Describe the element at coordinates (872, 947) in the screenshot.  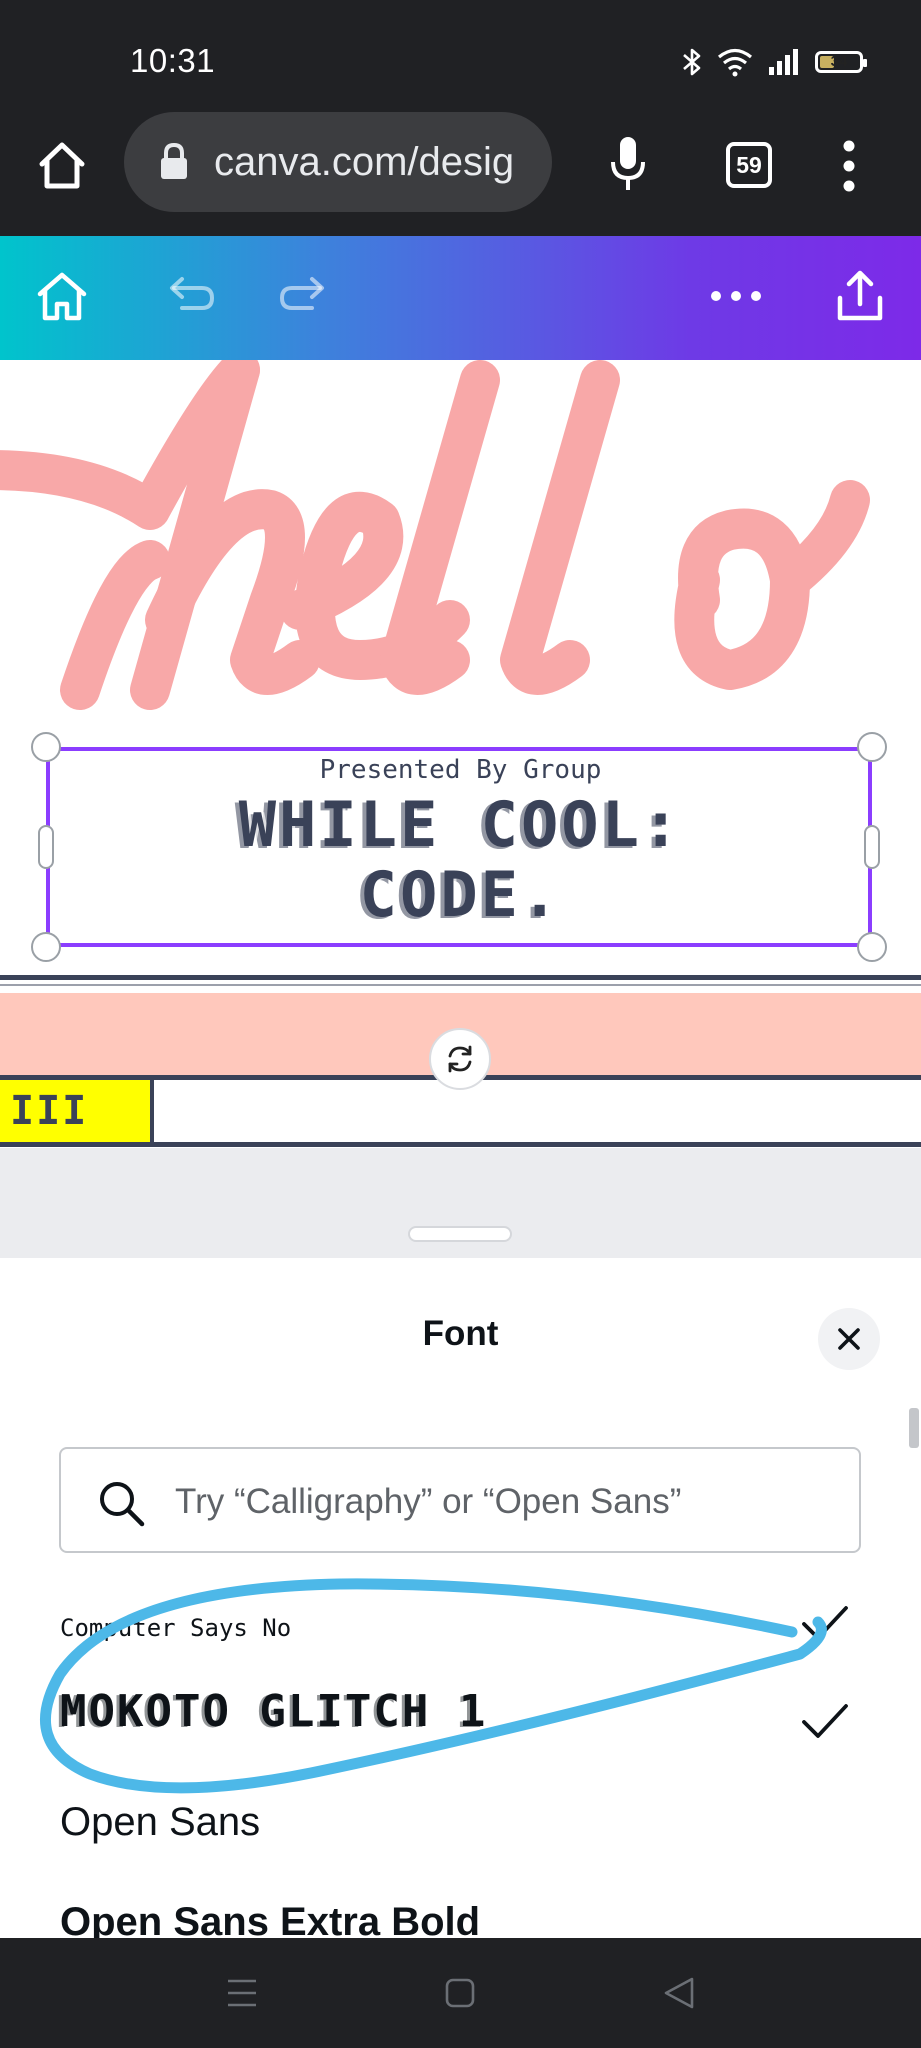
I see `resize-handle-bottom-right` at that location.